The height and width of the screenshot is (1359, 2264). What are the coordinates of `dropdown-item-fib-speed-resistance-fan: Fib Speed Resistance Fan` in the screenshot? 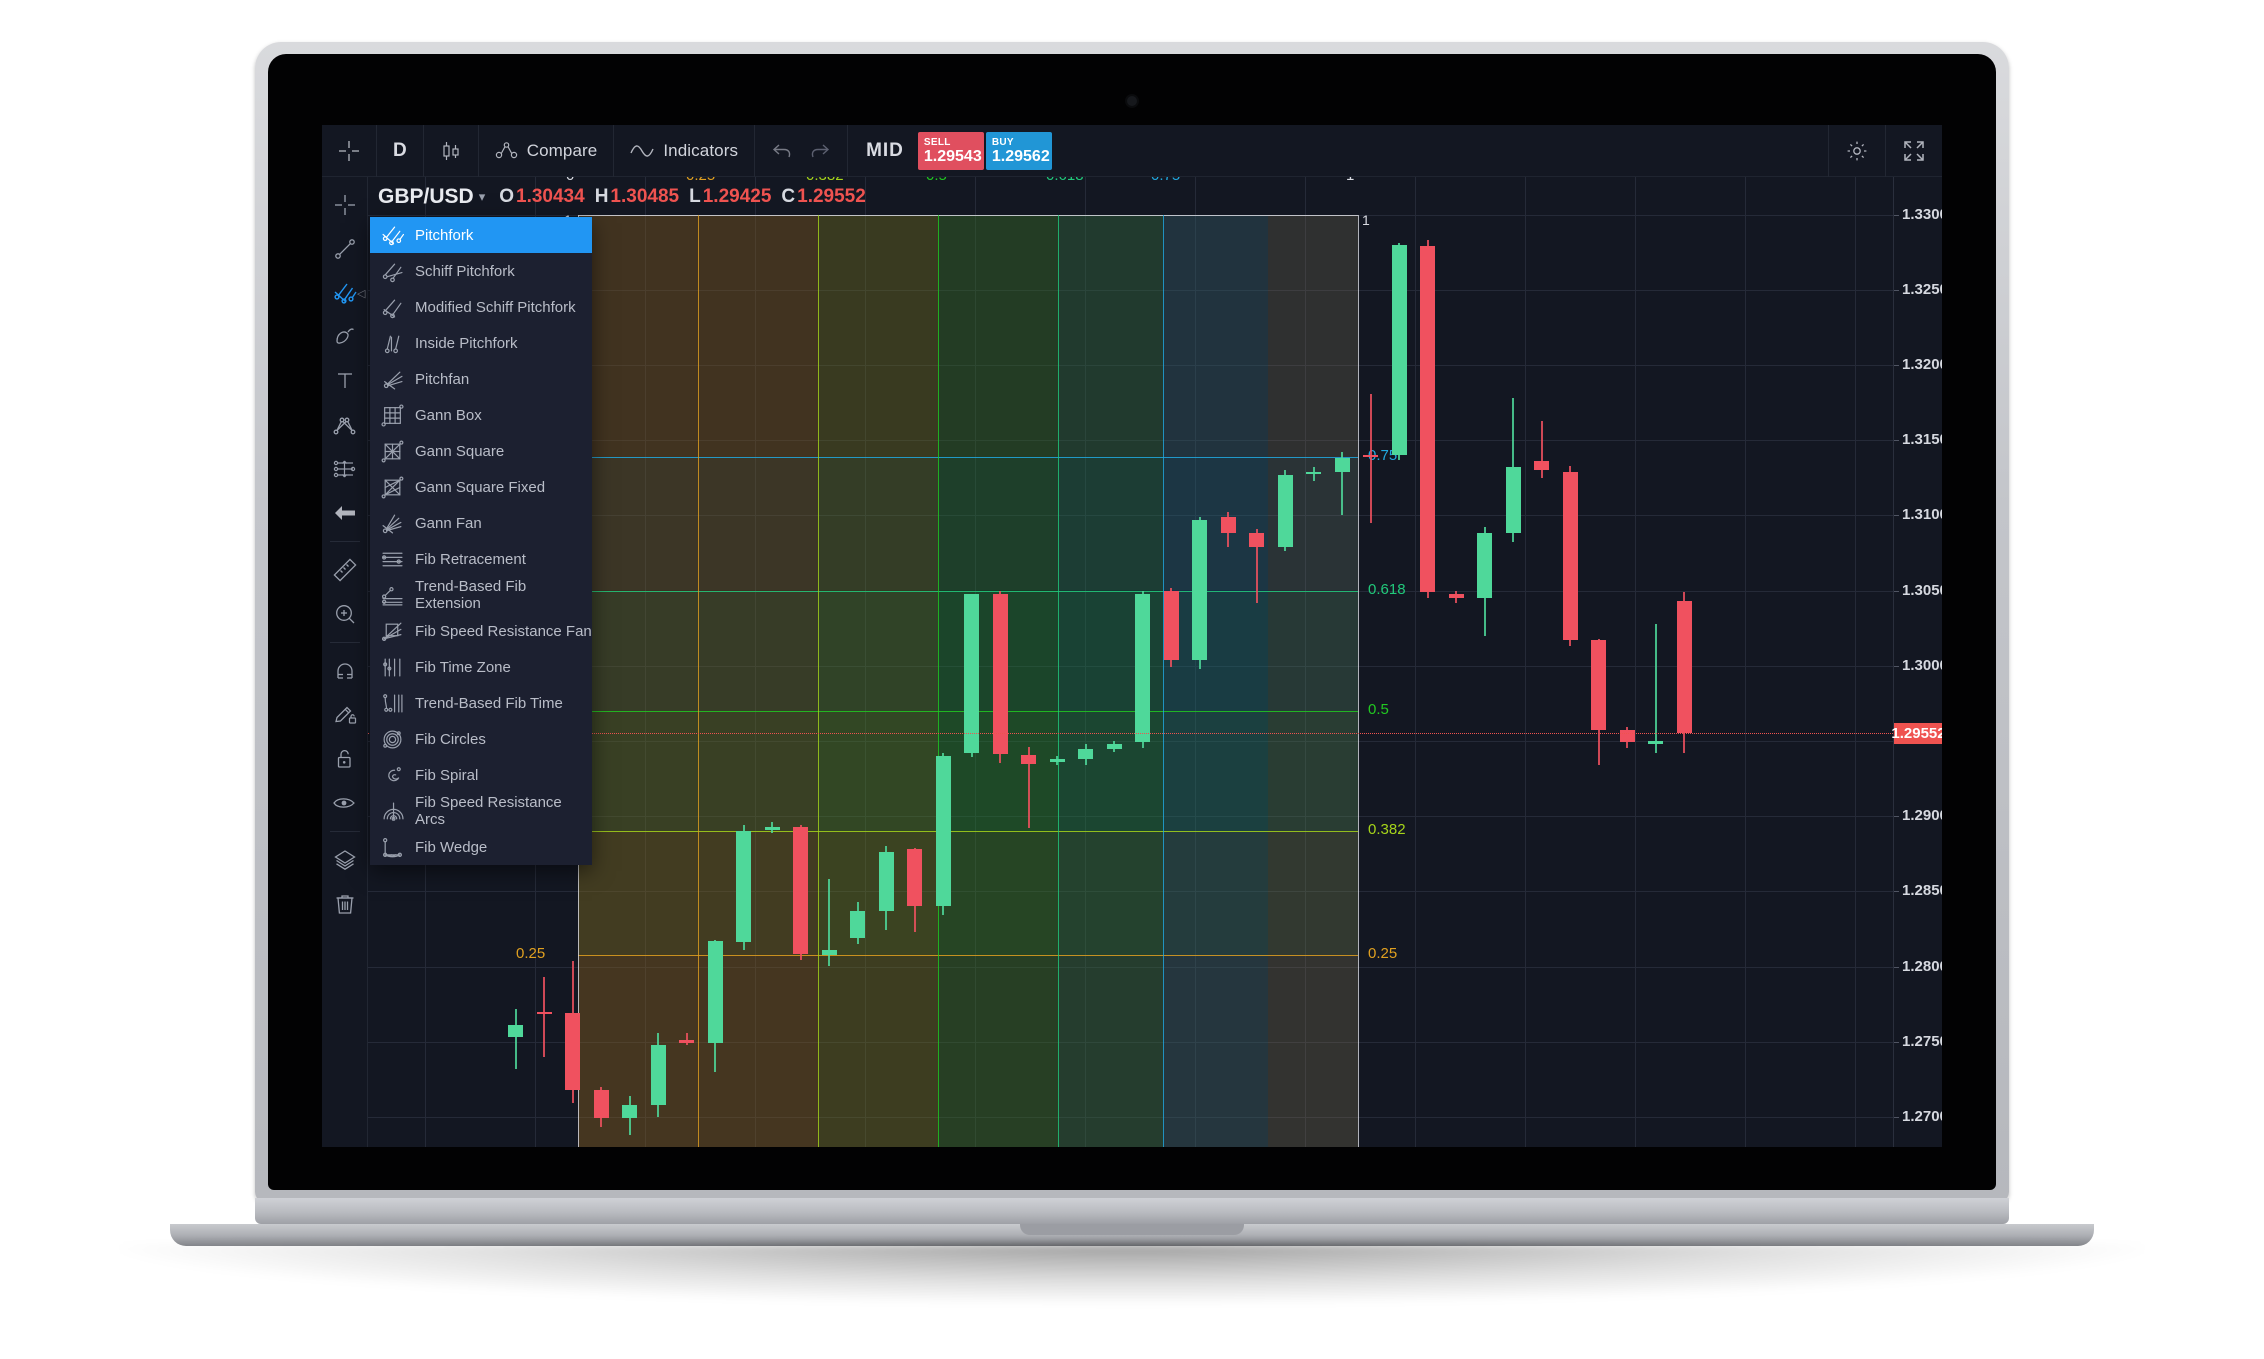 It's located at (481, 631).